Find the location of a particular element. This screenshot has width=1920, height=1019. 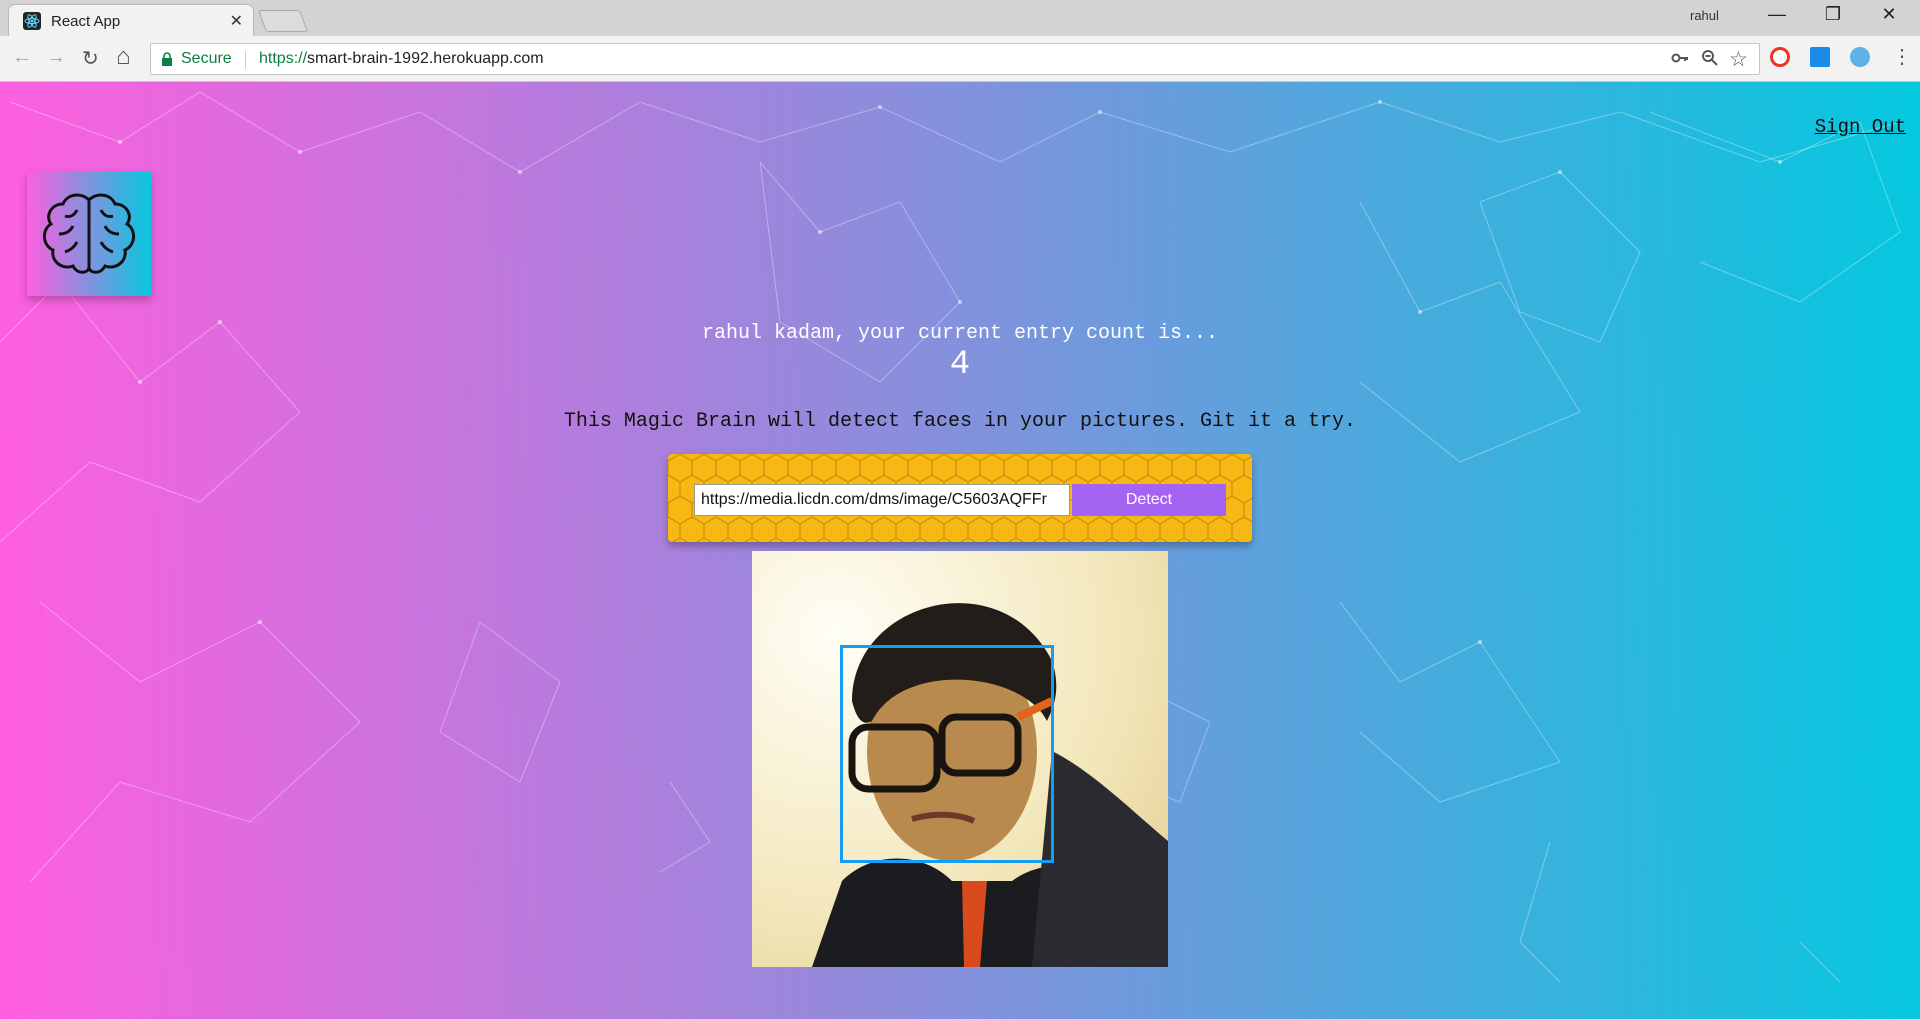

url-text: https://smart-brain-1992.herokuapp.com is located at coordinates (401, 59).